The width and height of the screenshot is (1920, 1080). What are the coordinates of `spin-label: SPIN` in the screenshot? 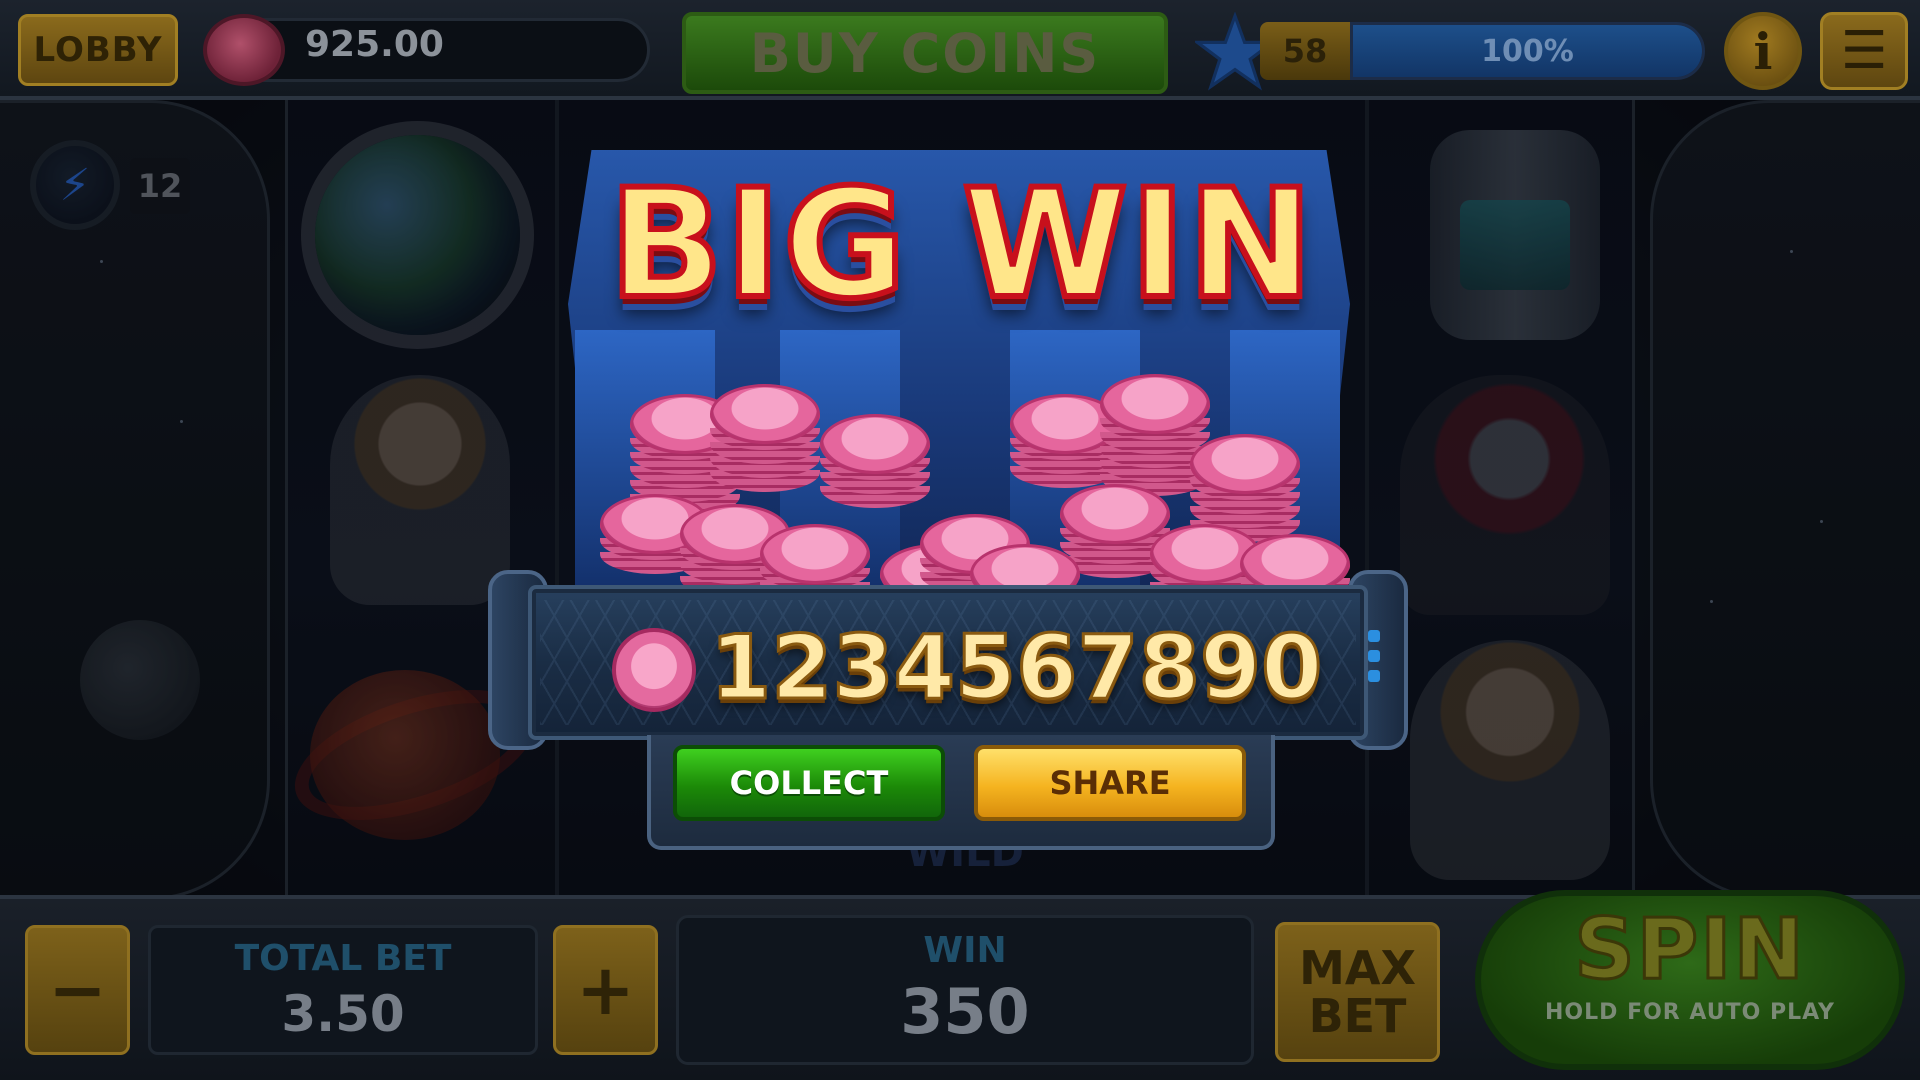 It's located at (1689, 949).